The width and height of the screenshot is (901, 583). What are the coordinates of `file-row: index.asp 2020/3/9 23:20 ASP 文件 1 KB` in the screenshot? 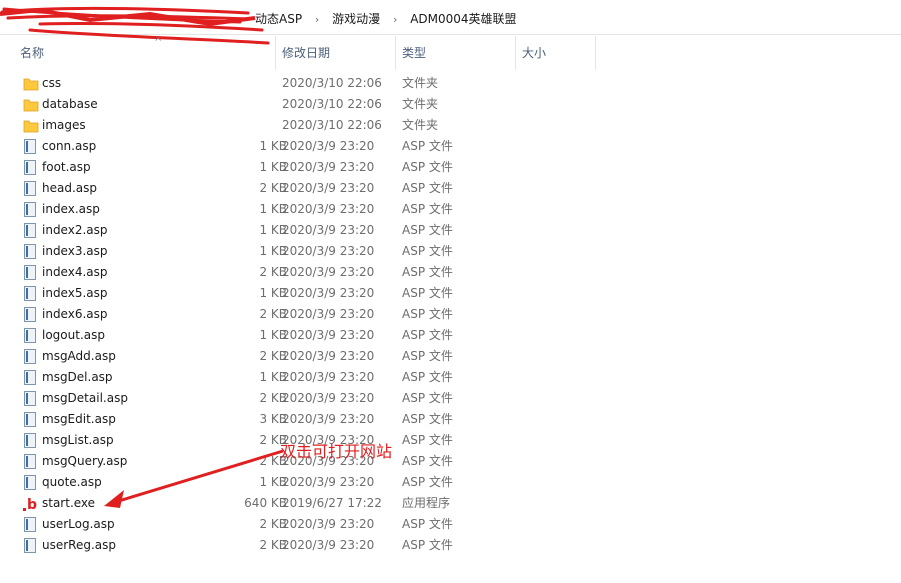 It's located at (300, 209).